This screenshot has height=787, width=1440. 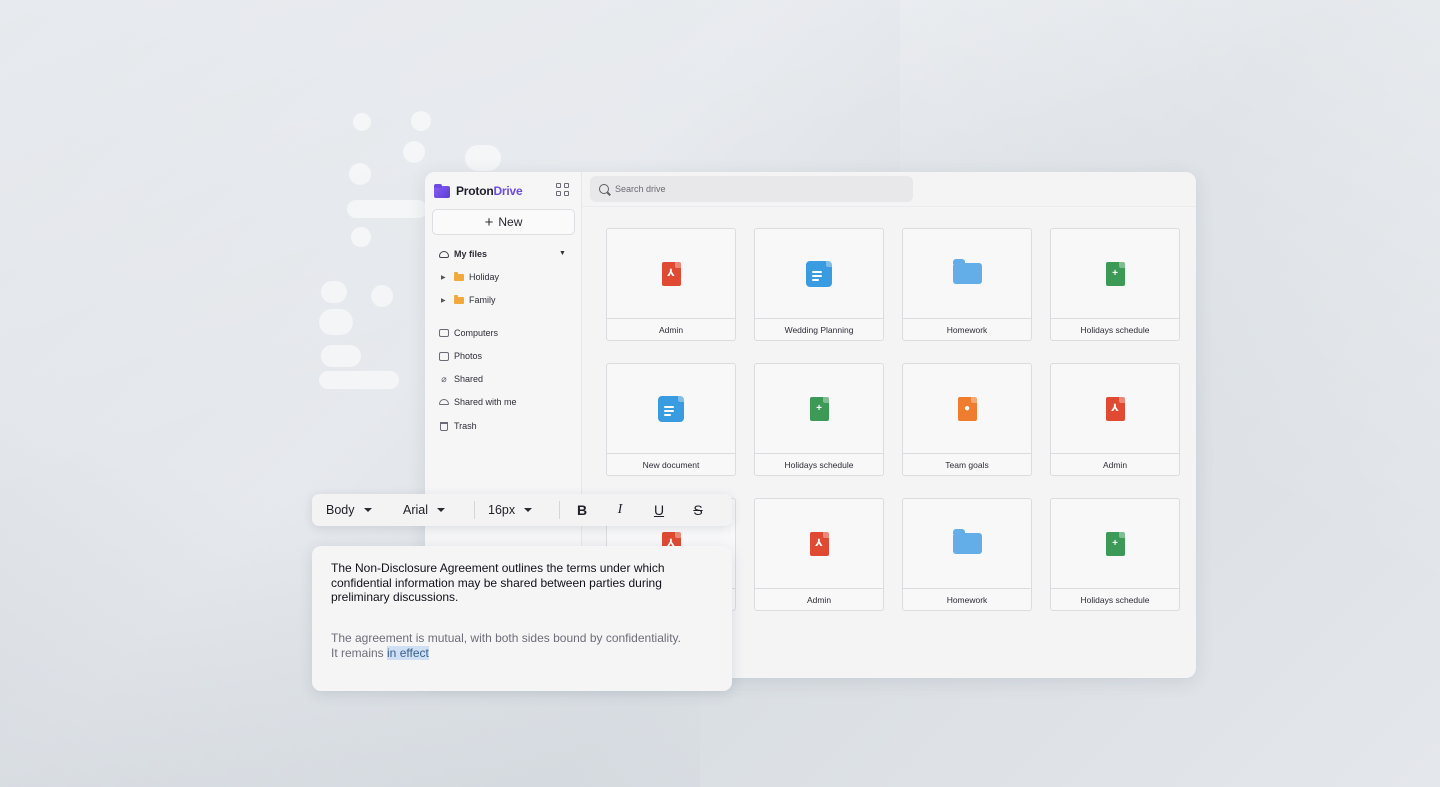 What do you see at coordinates (967, 464) in the screenshot?
I see `file-name: Team goals` at bounding box center [967, 464].